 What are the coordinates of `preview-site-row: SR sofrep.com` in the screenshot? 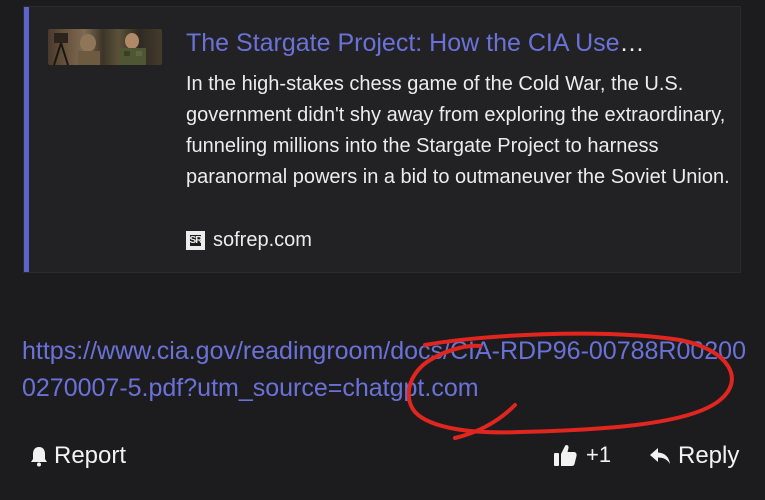 It's located at (249, 240).